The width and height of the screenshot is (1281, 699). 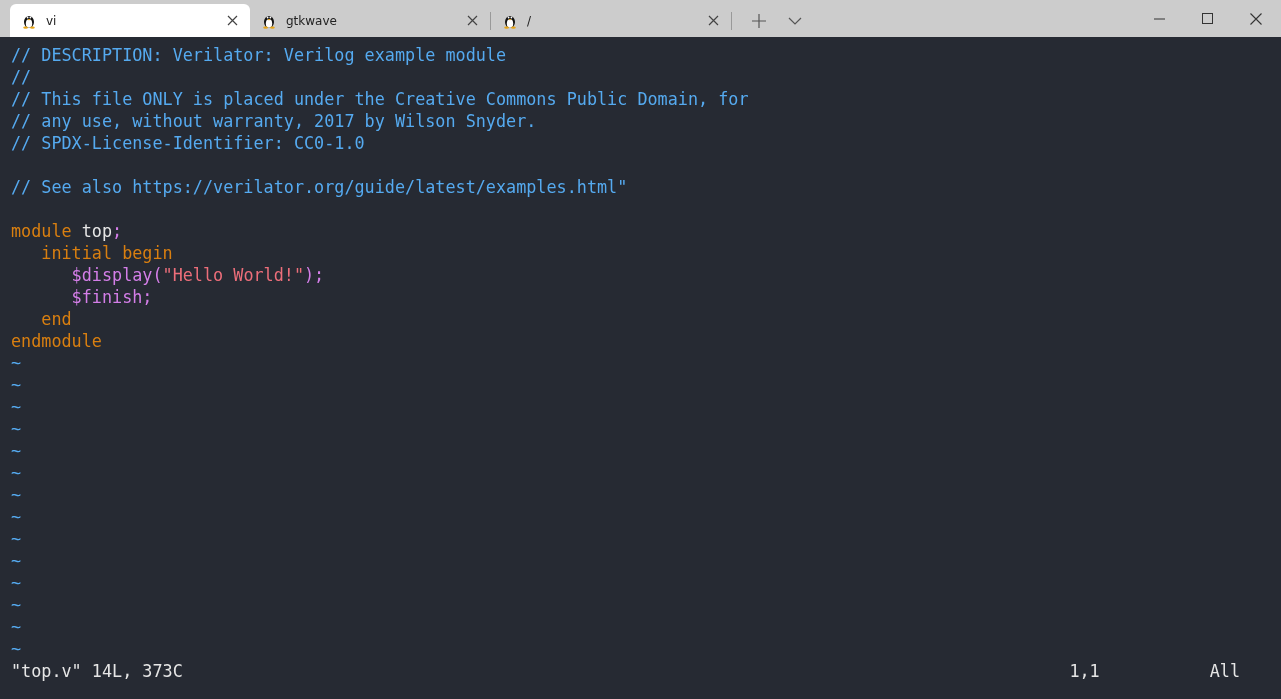 What do you see at coordinates (370, 20) in the screenshot?
I see `terminal-tab: gtkwave` at bounding box center [370, 20].